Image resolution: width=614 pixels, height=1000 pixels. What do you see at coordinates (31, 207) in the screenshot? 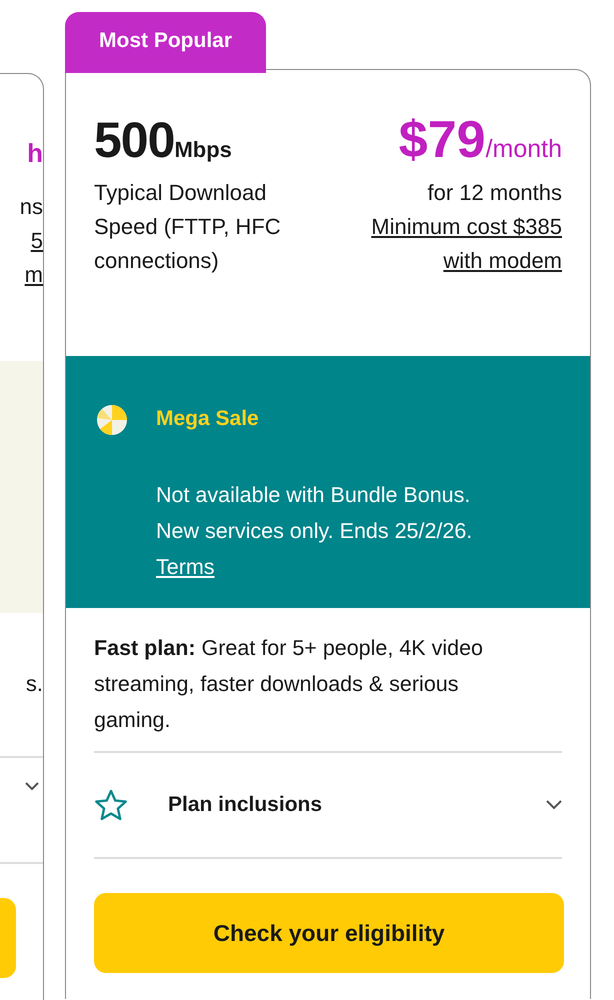
I see `term-text: ns` at bounding box center [31, 207].